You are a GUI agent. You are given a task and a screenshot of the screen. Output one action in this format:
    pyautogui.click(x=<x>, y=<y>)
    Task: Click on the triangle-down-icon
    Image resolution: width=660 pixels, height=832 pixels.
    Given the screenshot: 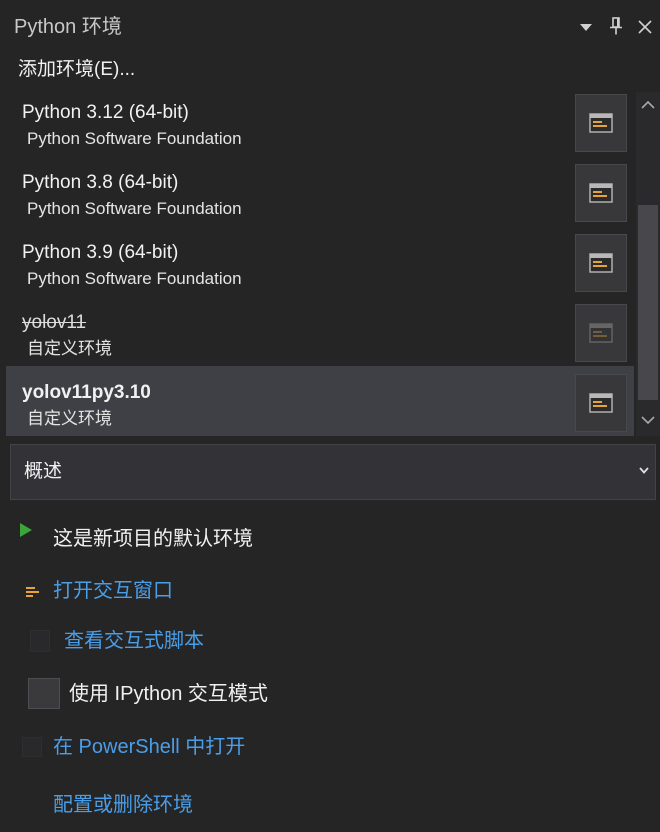 What is the action you would take?
    pyautogui.click(x=586, y=27)
    